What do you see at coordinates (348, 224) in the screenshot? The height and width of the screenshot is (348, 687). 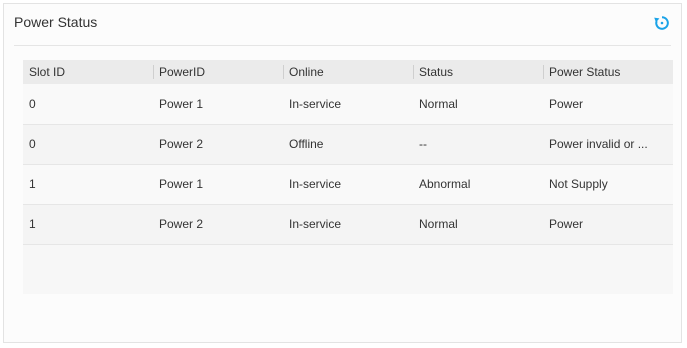 I see `table-row: 1 Power 2 In-service Normal Power` at bounding box center [348, 224].